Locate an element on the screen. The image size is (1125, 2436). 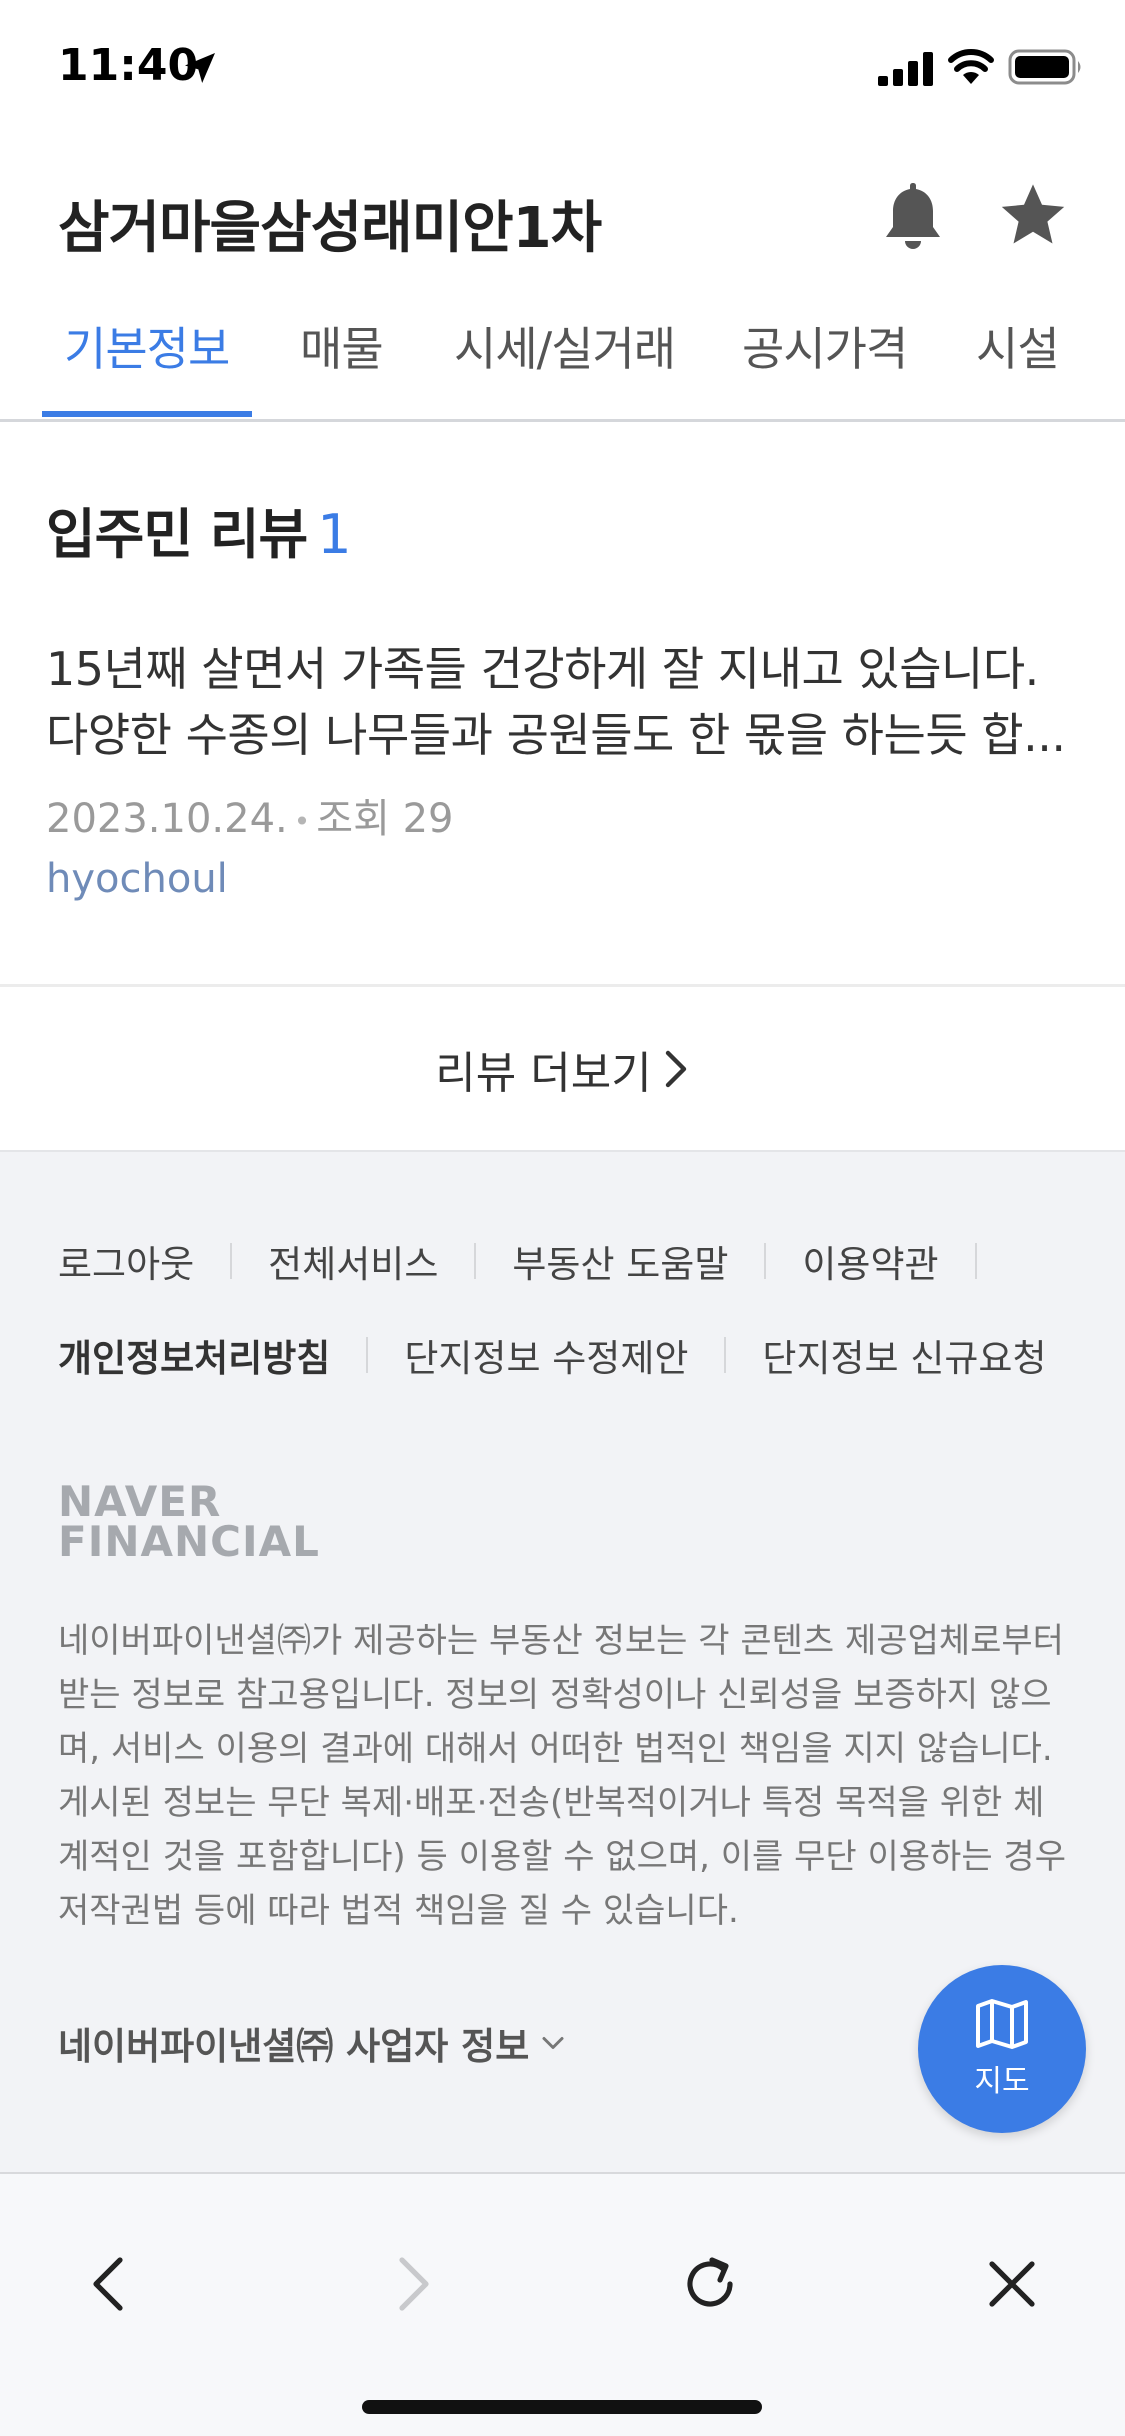
review-meta: 2023.10.24. • 조회 29 is located at coordinates (249, 815).